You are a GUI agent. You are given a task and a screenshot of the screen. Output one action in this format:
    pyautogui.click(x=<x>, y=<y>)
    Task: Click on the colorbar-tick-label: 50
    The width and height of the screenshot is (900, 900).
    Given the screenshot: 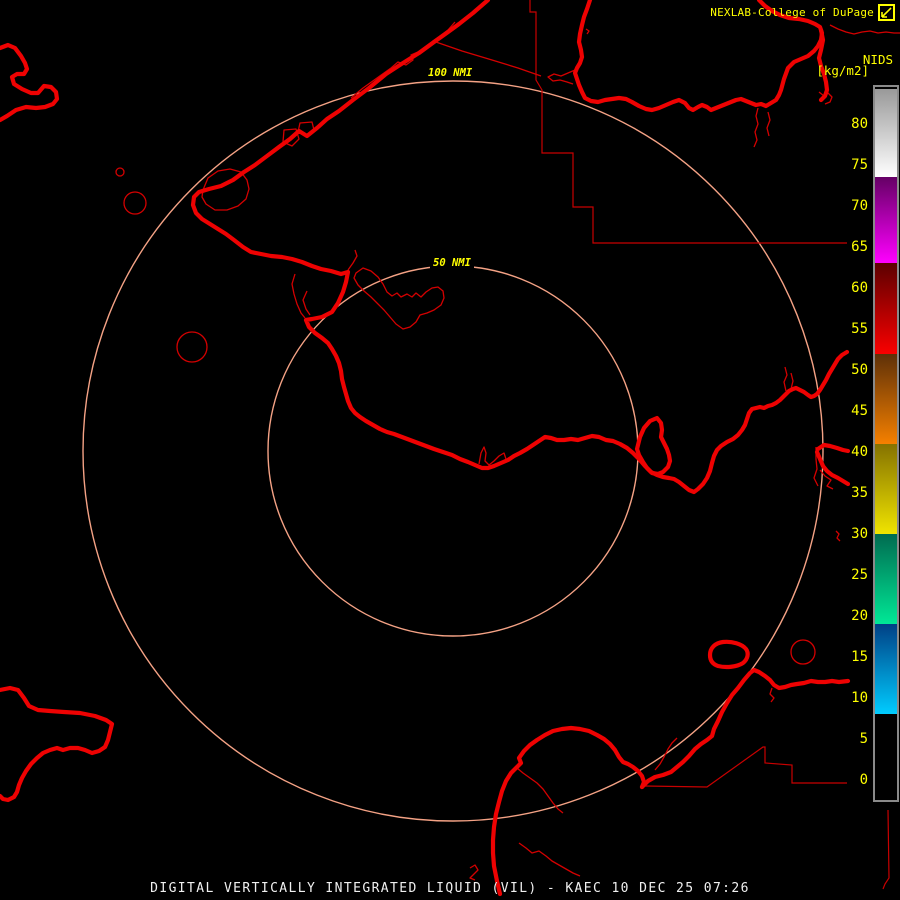 What is the action you would take?
    pyautogui.click(x=859, y=370)
    